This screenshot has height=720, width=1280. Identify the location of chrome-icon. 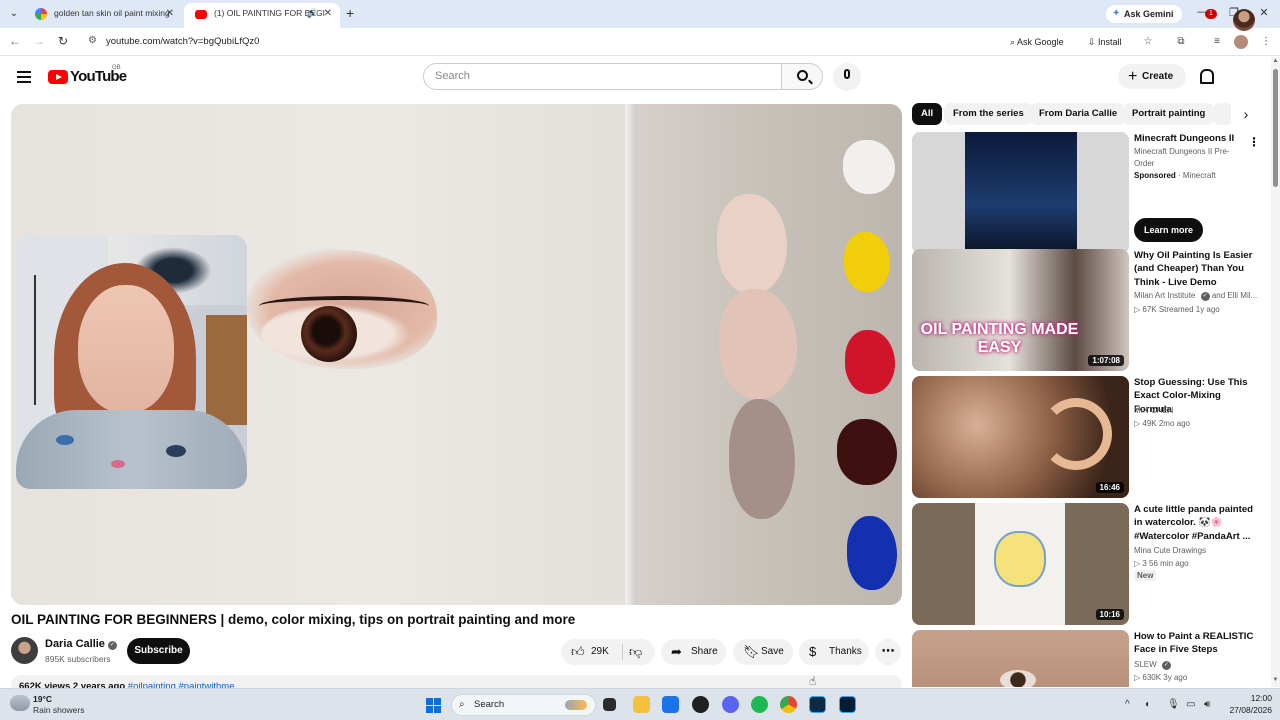
(788, 704).